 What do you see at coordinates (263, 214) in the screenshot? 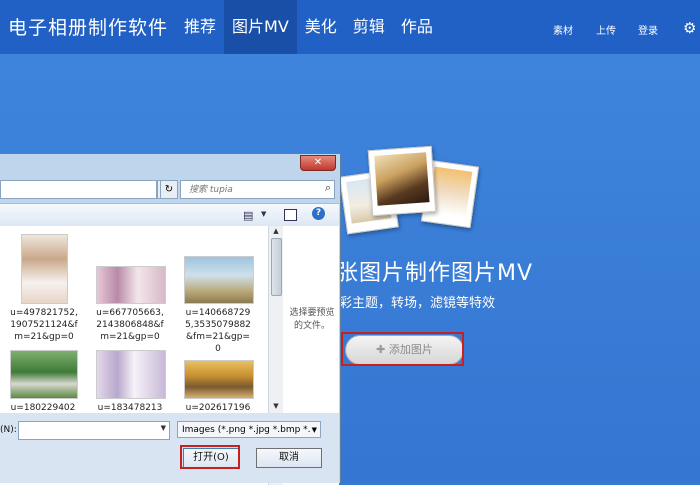
I see `view-dropdown-icon: ▼` at bounding box center [263, 214].